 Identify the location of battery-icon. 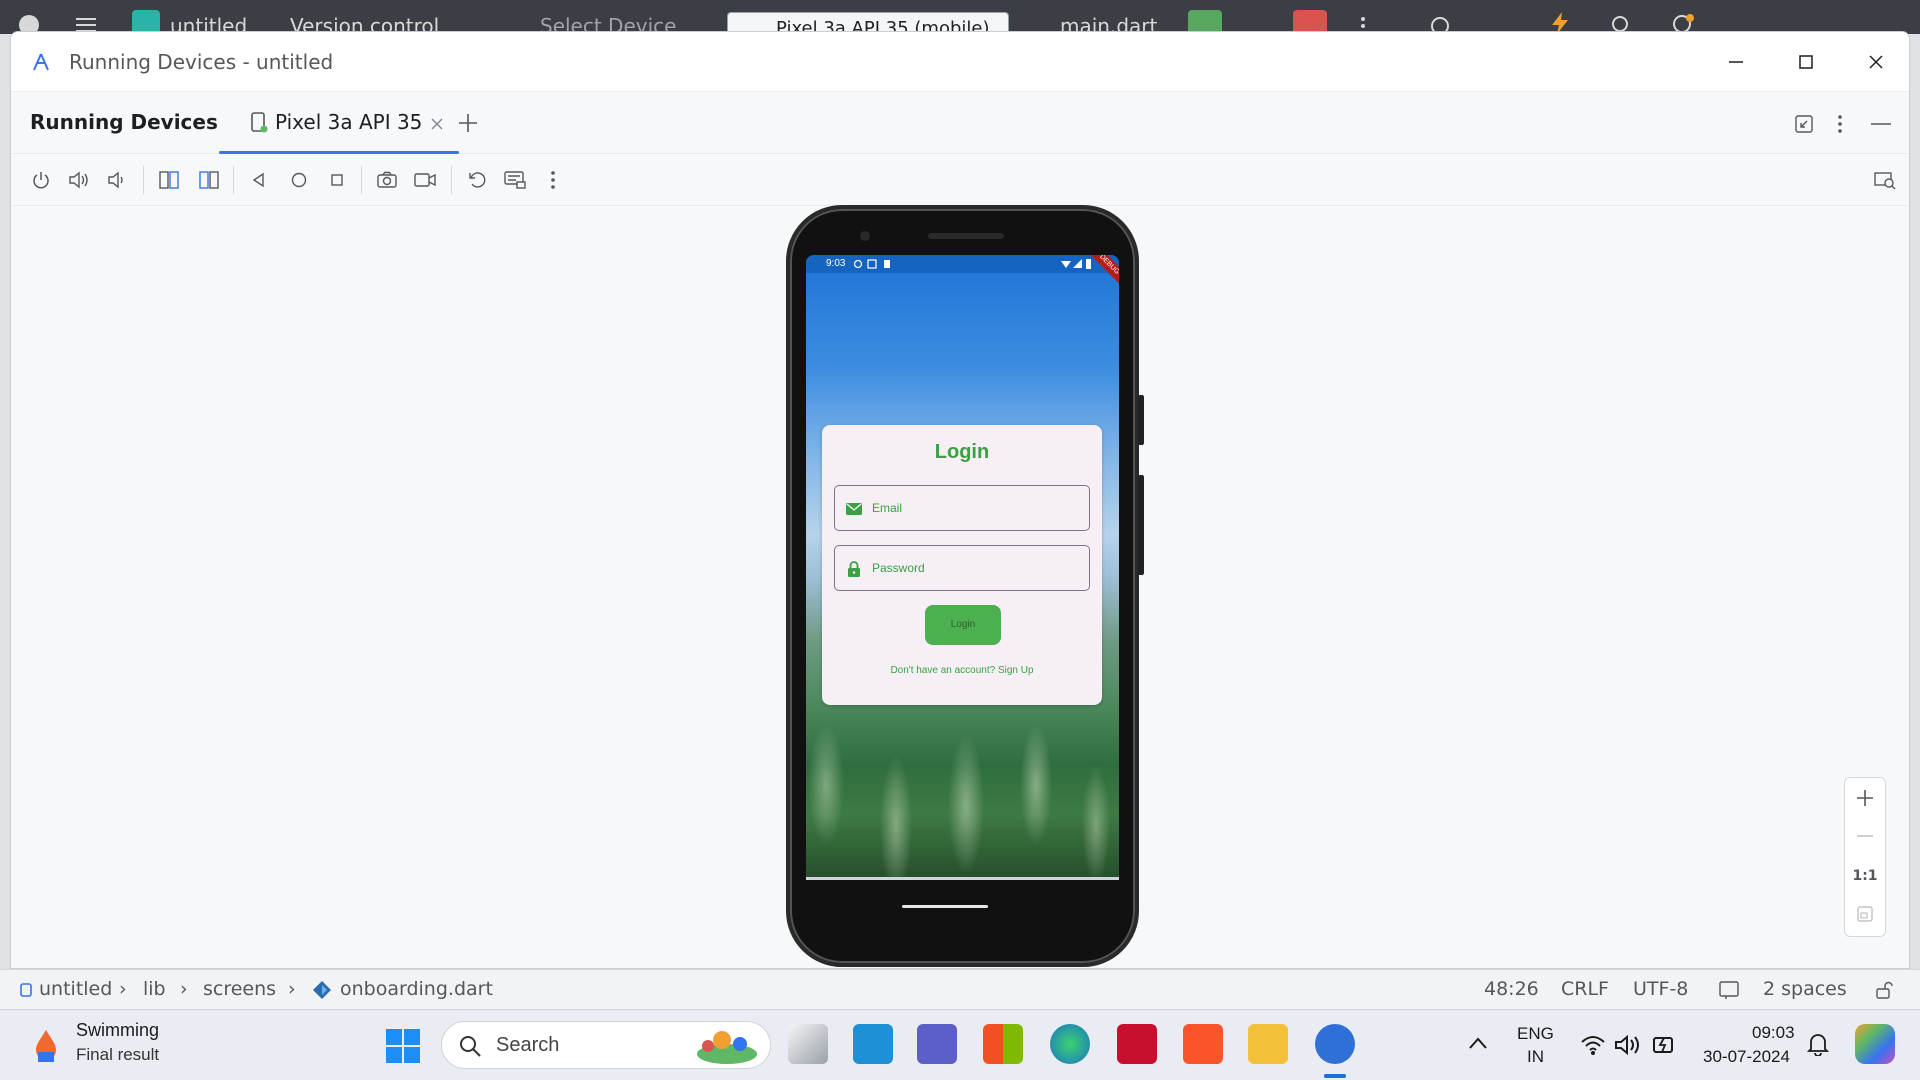
(1665, 1044).